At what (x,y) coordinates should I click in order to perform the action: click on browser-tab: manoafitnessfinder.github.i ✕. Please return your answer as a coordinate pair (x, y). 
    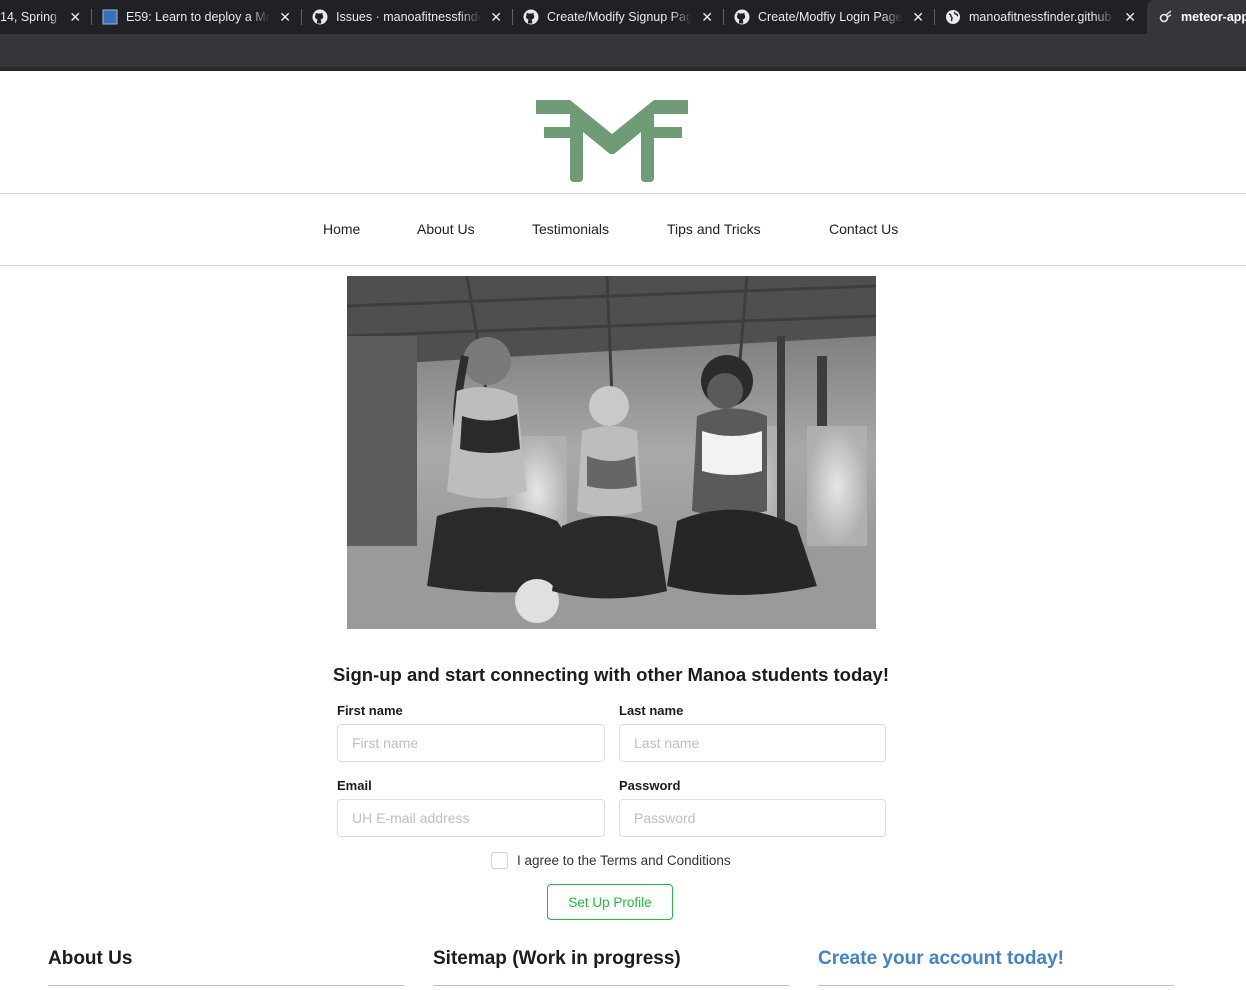
    Looking at the image, I should click on (1041, 17).